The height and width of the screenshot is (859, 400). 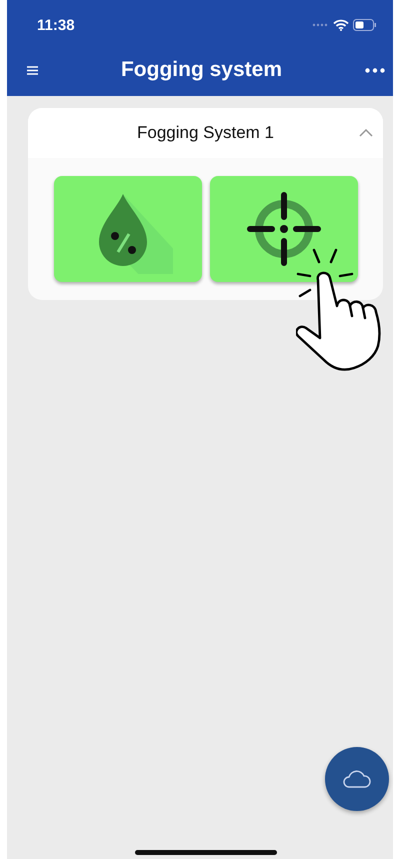 What do you see at coordinates (375, 70) in the screenshot?
I see `more-icon` at bounding box center [375, 70].